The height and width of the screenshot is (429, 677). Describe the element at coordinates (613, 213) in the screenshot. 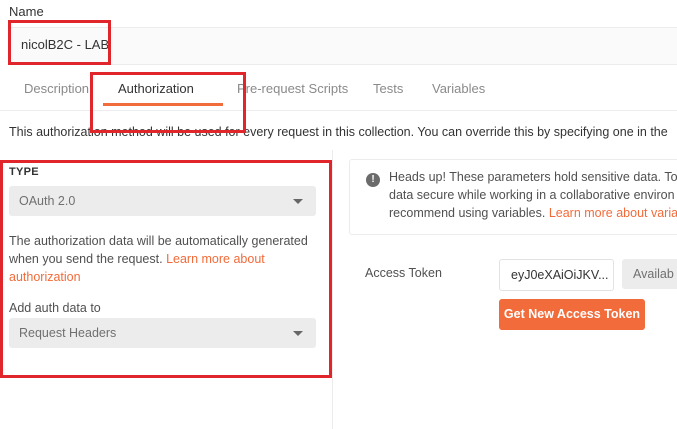

I see `learn-more-variables-link: Learn more about varia` at that location.